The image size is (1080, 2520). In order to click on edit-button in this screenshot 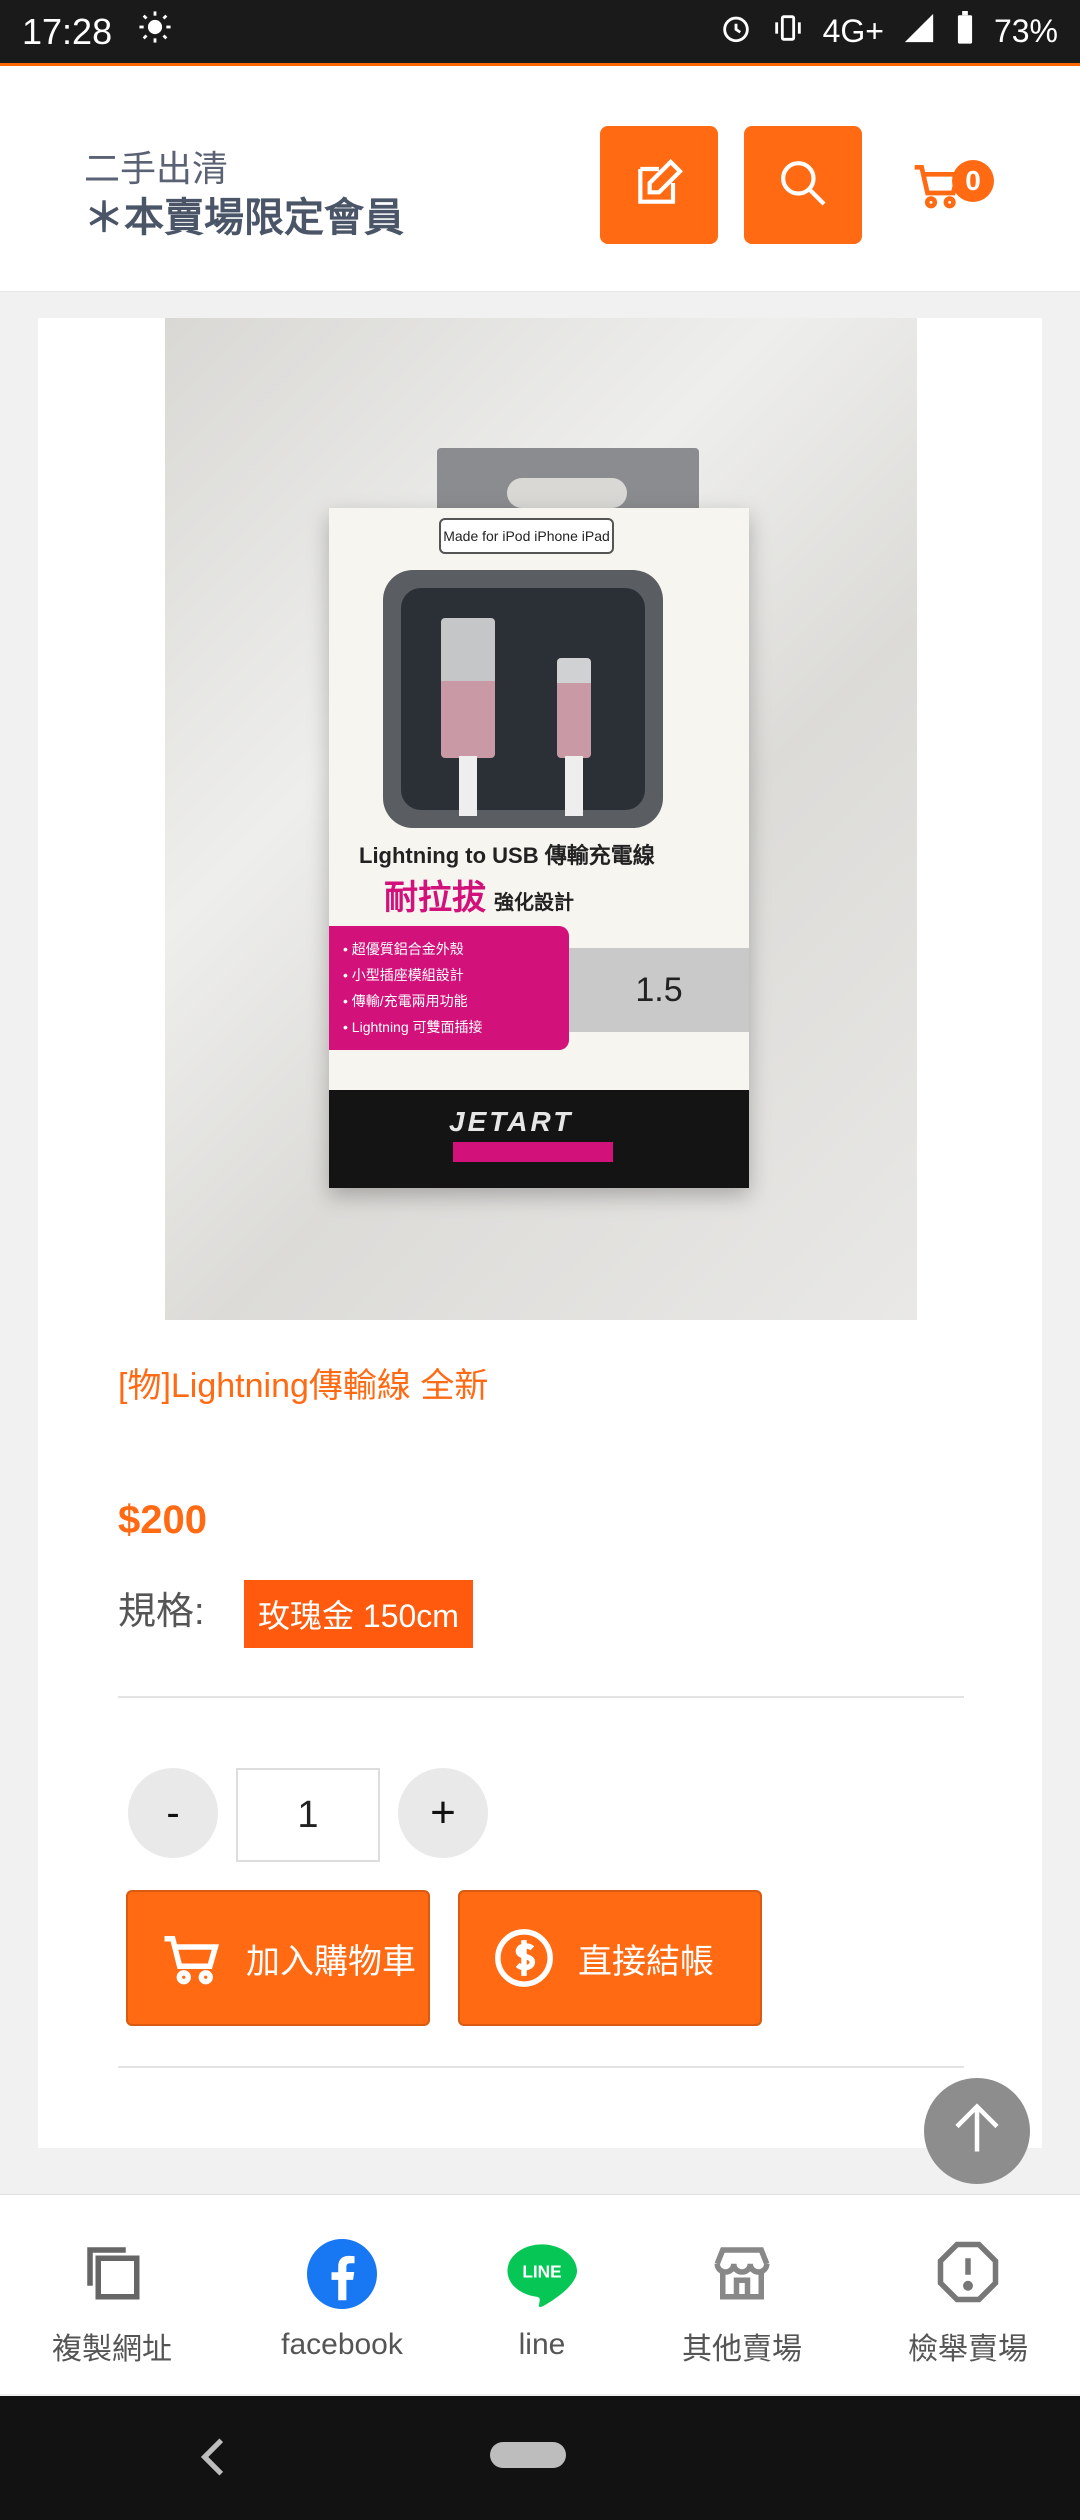, I will do `click(659, 185)`.